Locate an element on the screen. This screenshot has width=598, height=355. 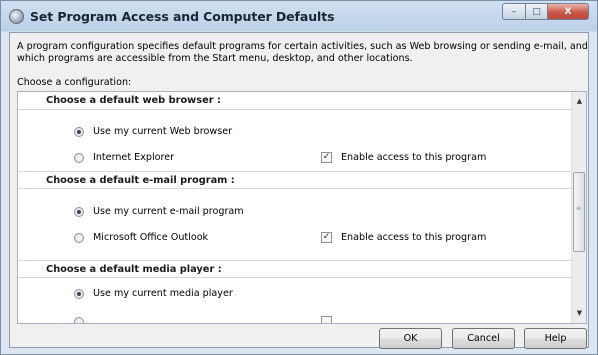
radio-current-email is located at coordinates (79, 212).